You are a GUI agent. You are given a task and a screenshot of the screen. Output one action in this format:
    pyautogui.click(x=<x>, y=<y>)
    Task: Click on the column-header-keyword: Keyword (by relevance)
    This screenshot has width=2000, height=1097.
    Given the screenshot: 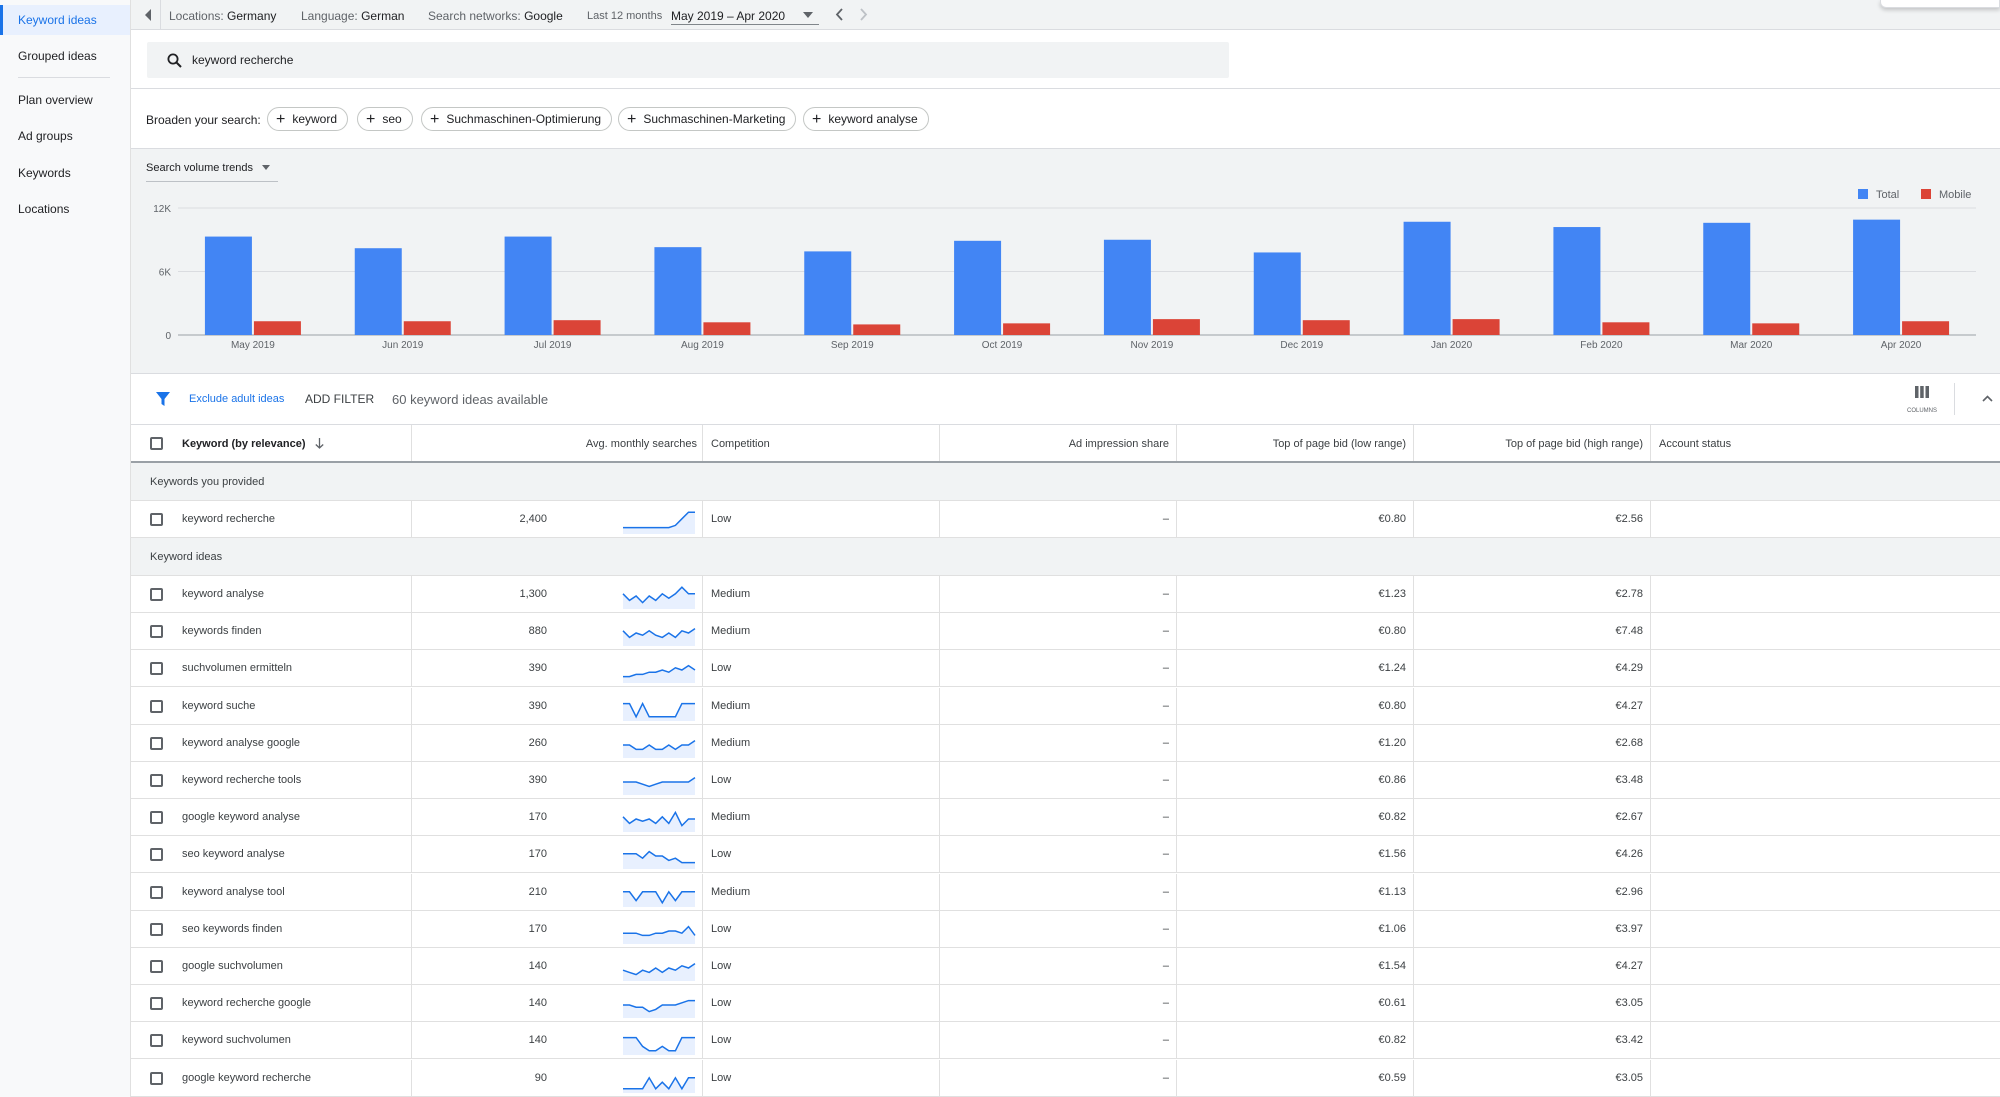 What is the action you would take?
    pyautogui.click(x=253, y=444)
    